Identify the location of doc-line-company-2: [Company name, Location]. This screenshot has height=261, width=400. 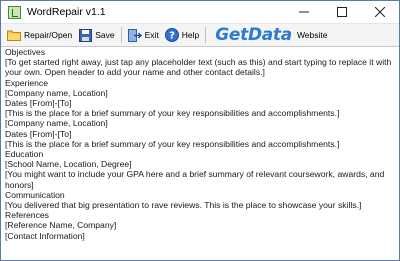
(56, 123).